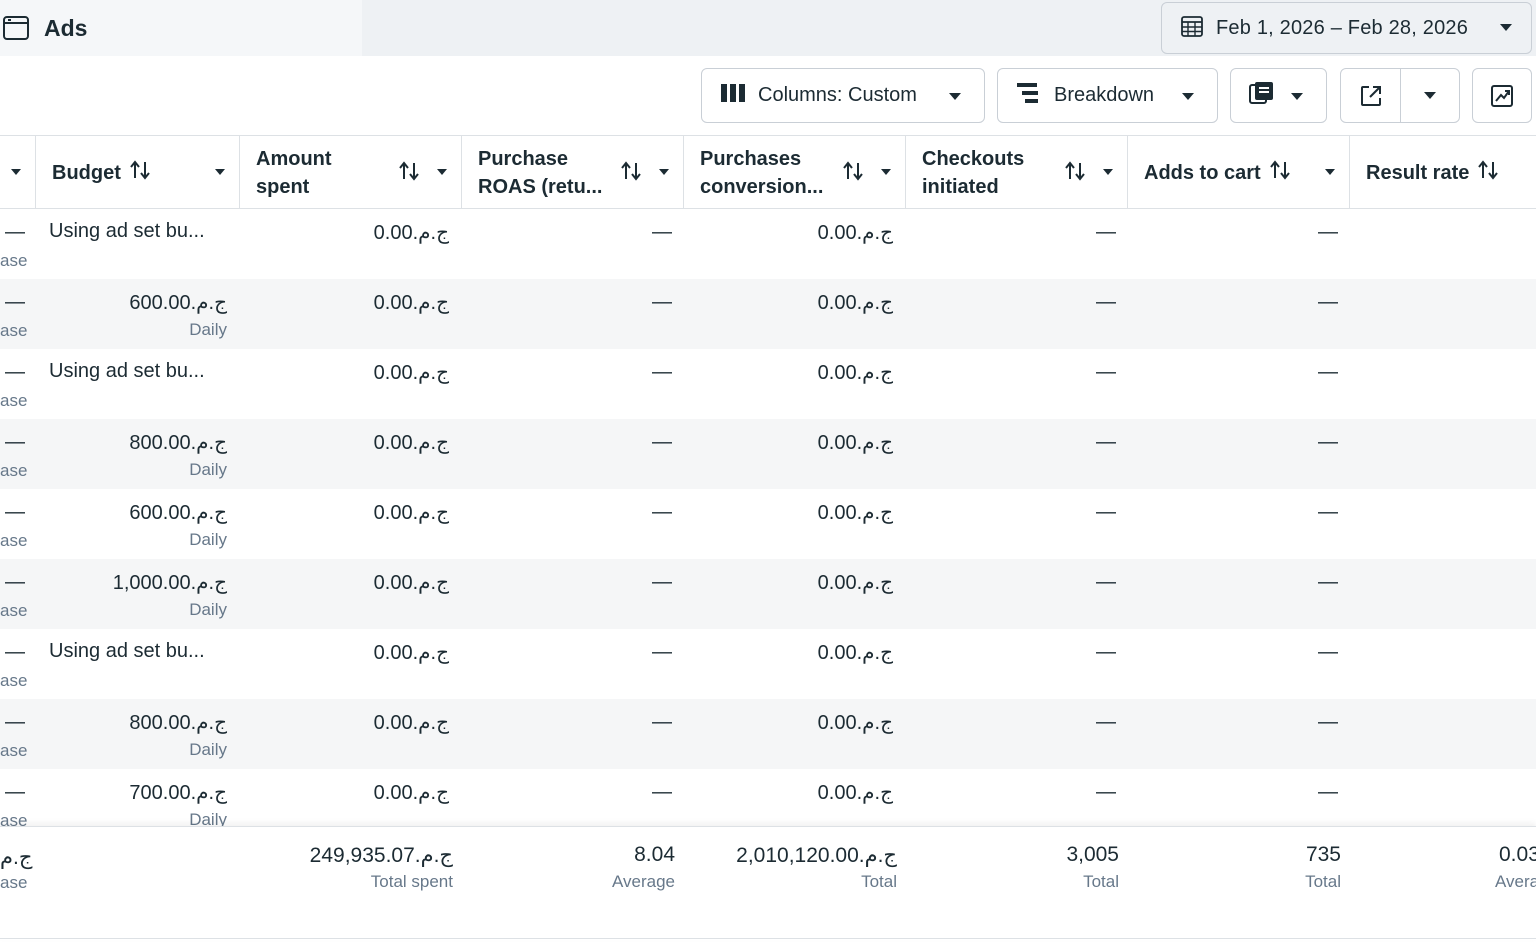 This screenshot has height=943, width=1536. Describe the element at coordinates (816, 855) in the screenshot. I see `total-purchases-conversion: 2,010,120.00.ج.م` at that location.